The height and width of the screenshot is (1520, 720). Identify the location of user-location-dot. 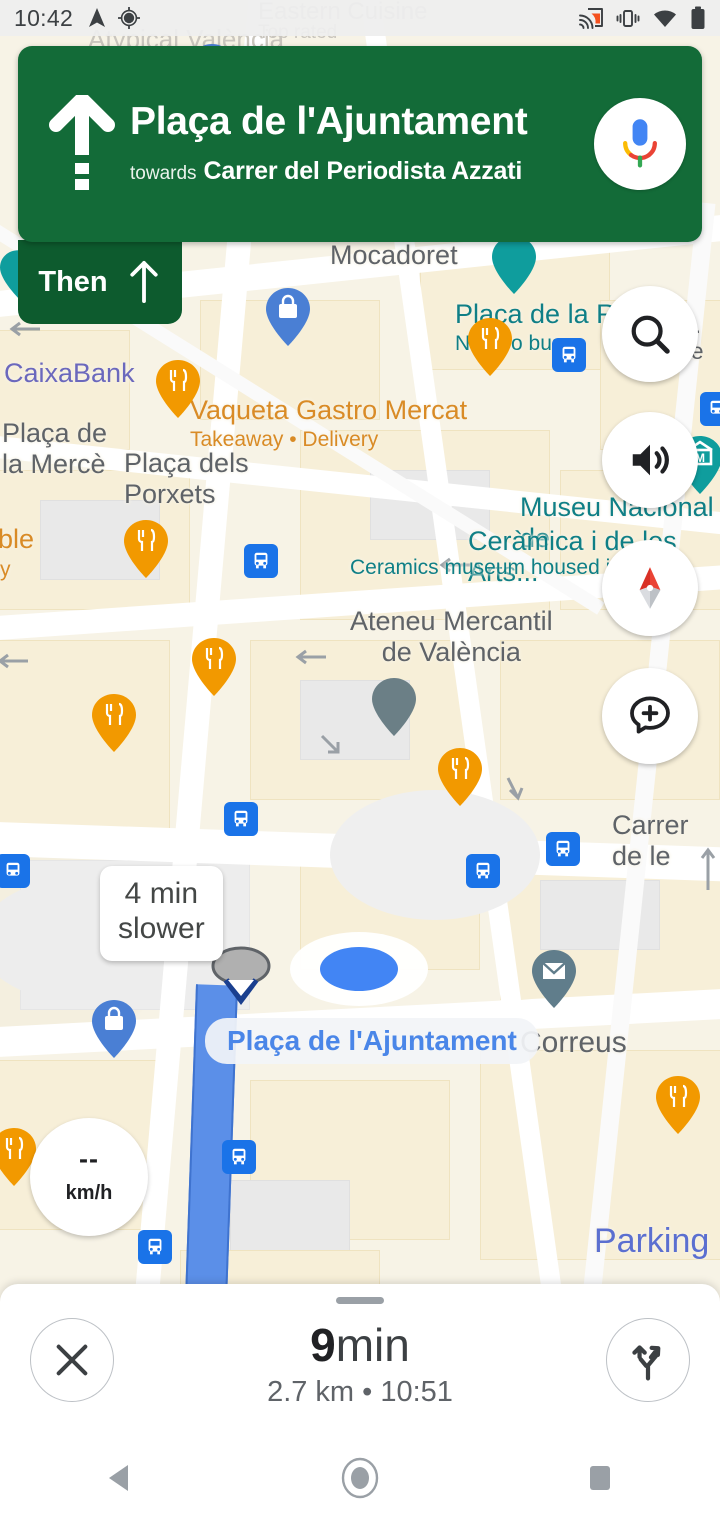
(359, 969).